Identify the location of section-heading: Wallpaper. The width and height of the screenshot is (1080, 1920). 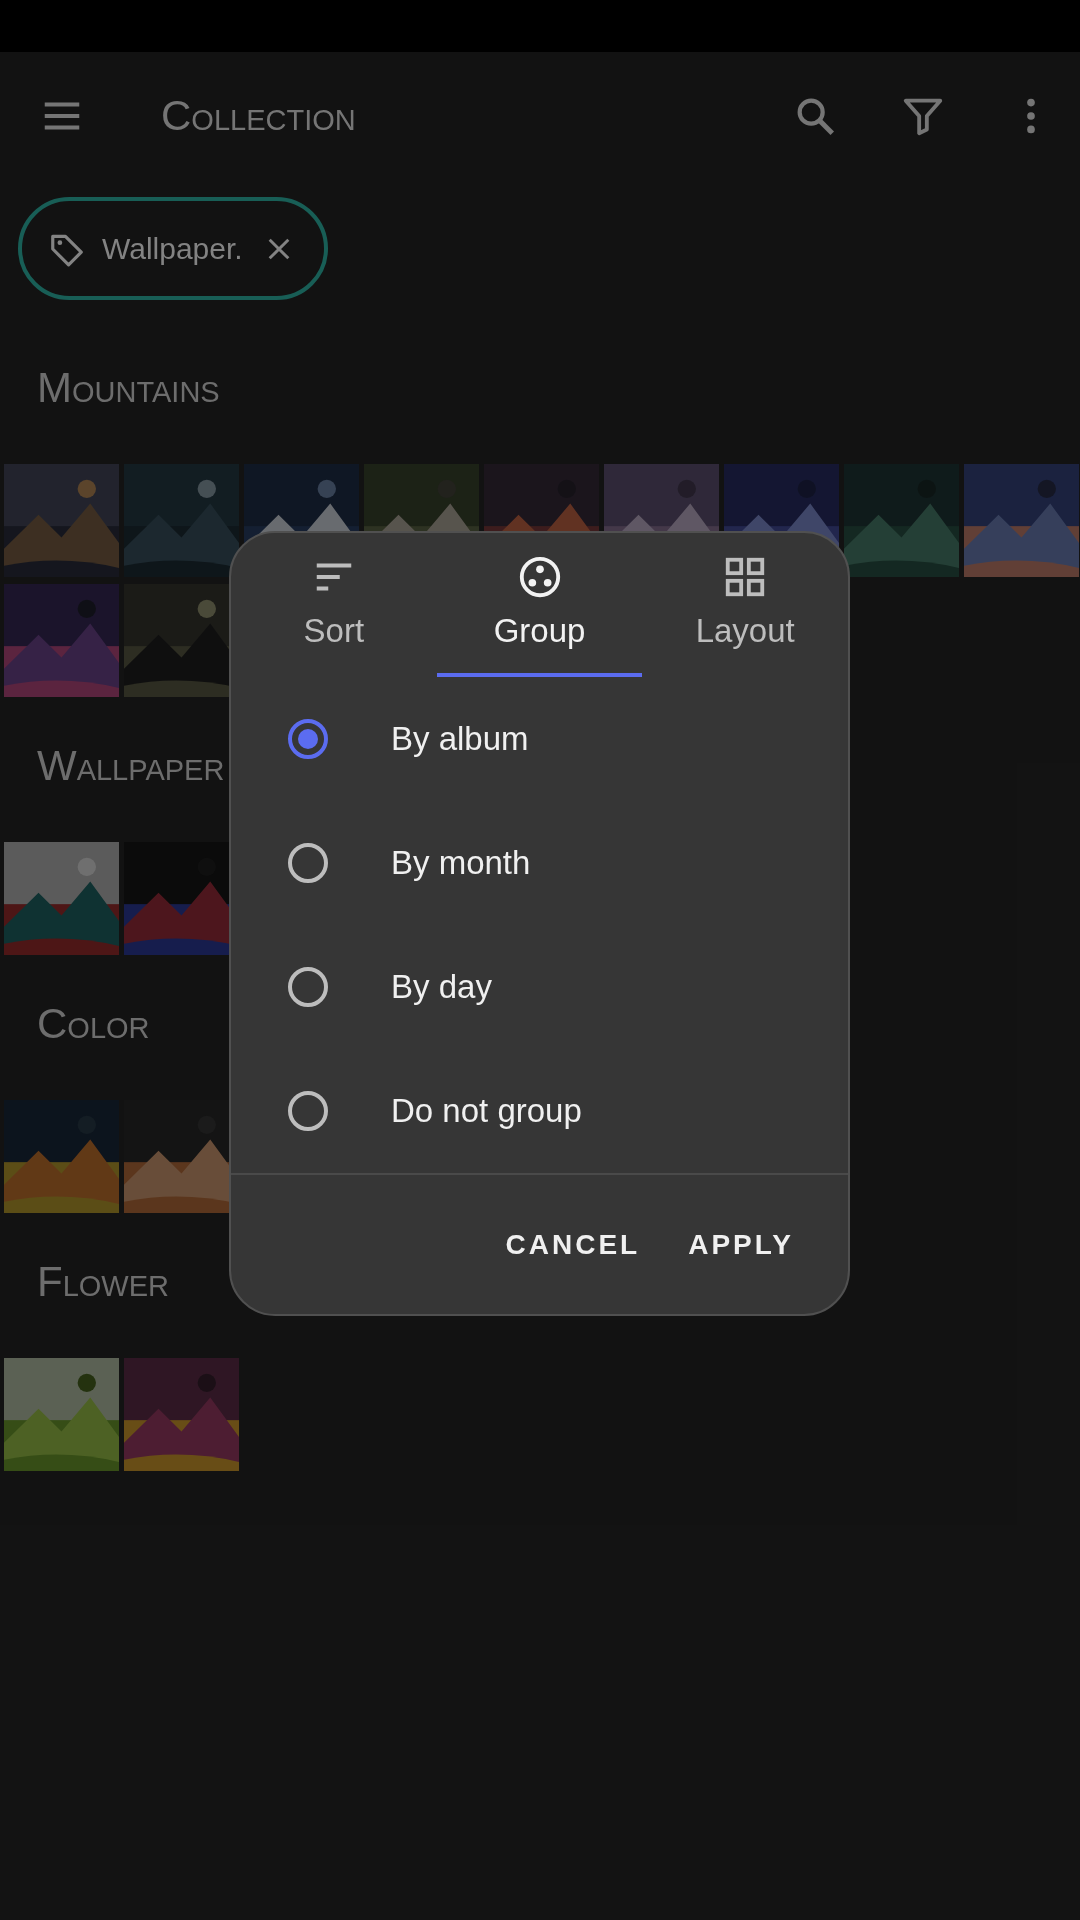
(131, 765).